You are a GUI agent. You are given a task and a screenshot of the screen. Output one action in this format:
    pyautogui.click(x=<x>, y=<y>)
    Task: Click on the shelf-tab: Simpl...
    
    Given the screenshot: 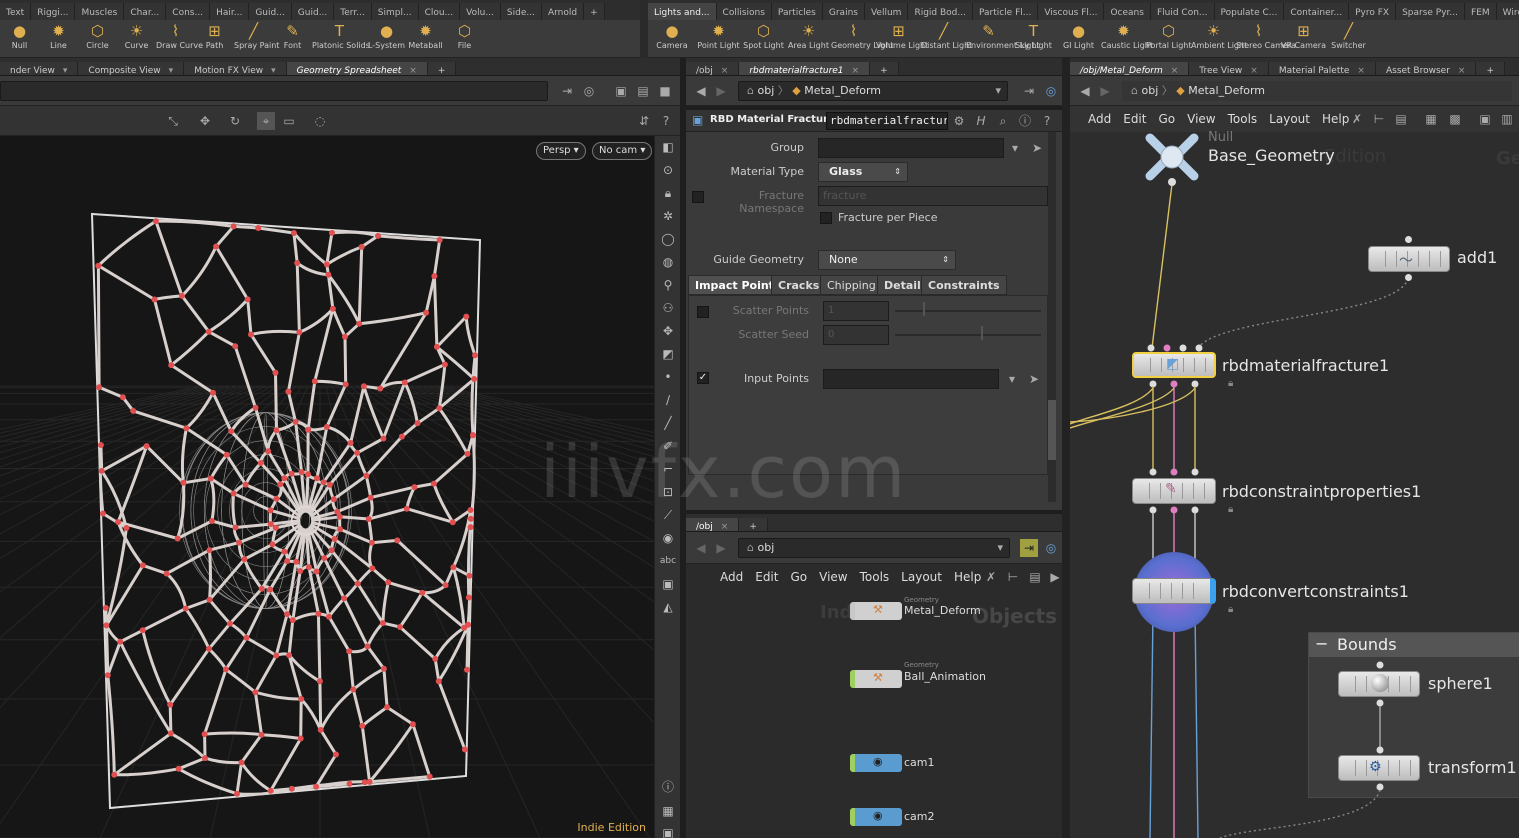 What is the action you would take?
    pyautogui.click(x=395, y=11)
    